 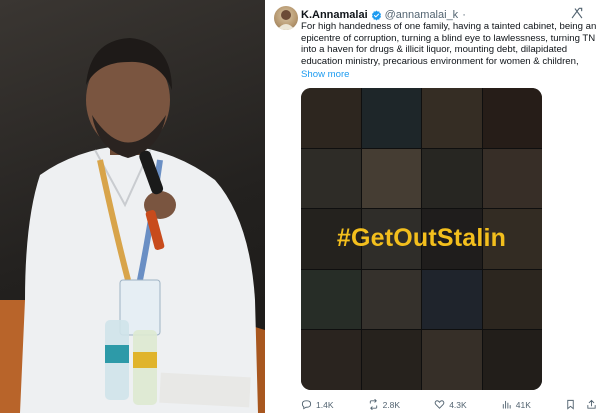 What do you see at coordinates (325, 74) in the screenshot?
I see `show-more-link: Show more` at bounding box center [325, 74].